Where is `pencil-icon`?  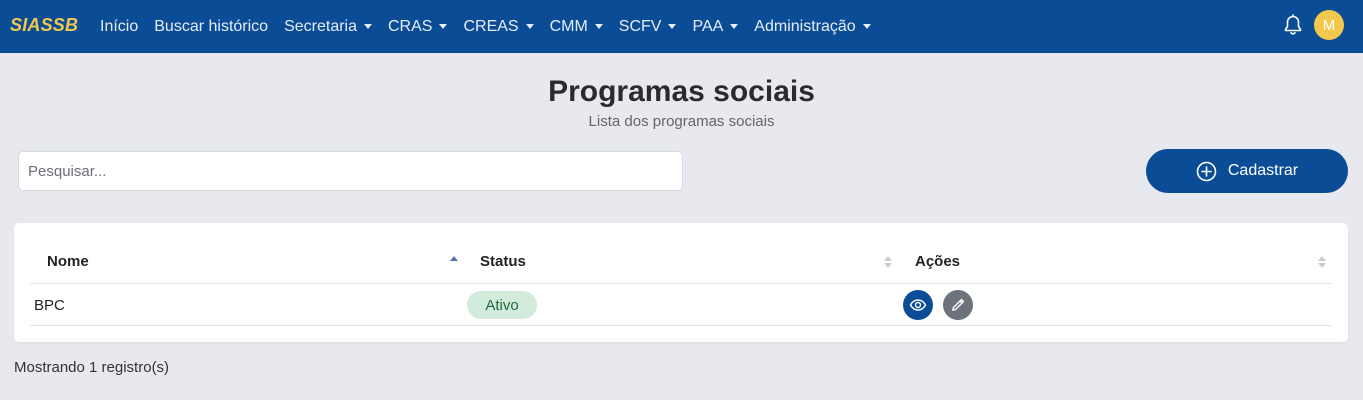 pencil-icon is located at coordinates (958, 304).